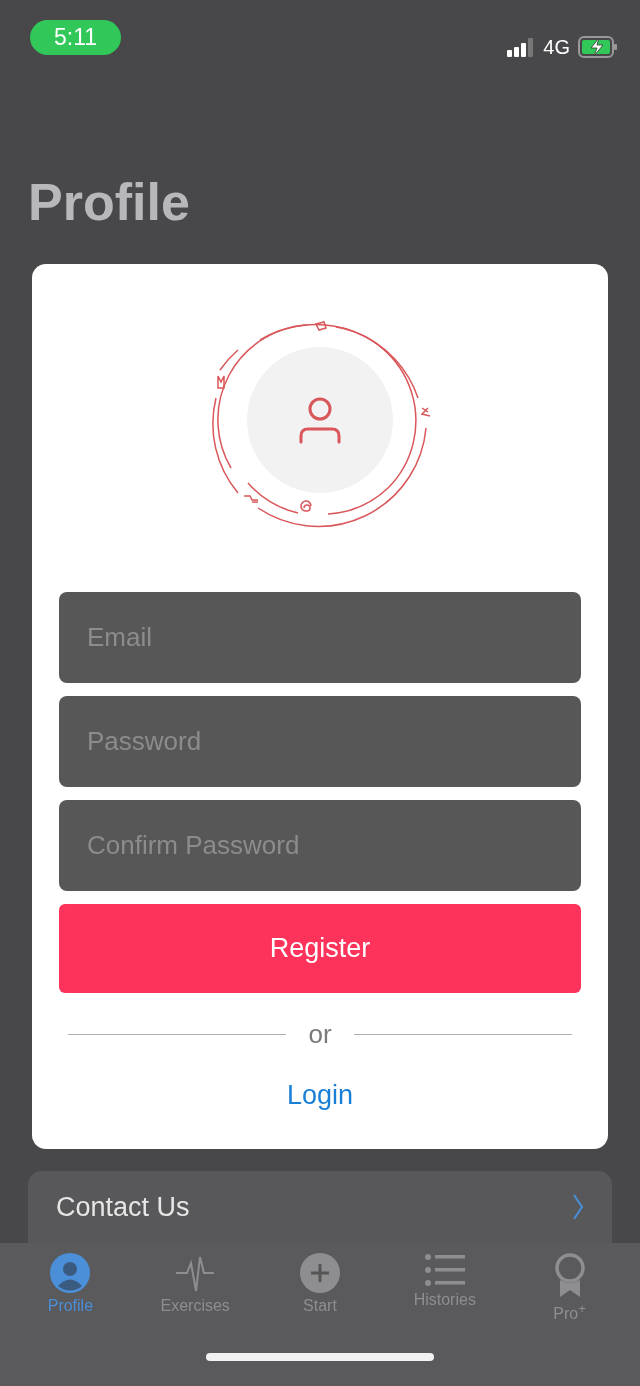 Image resolution: width=640 pixels, height=1386 pixels. I want to click on status-time: 5:11, so click(76, 37).